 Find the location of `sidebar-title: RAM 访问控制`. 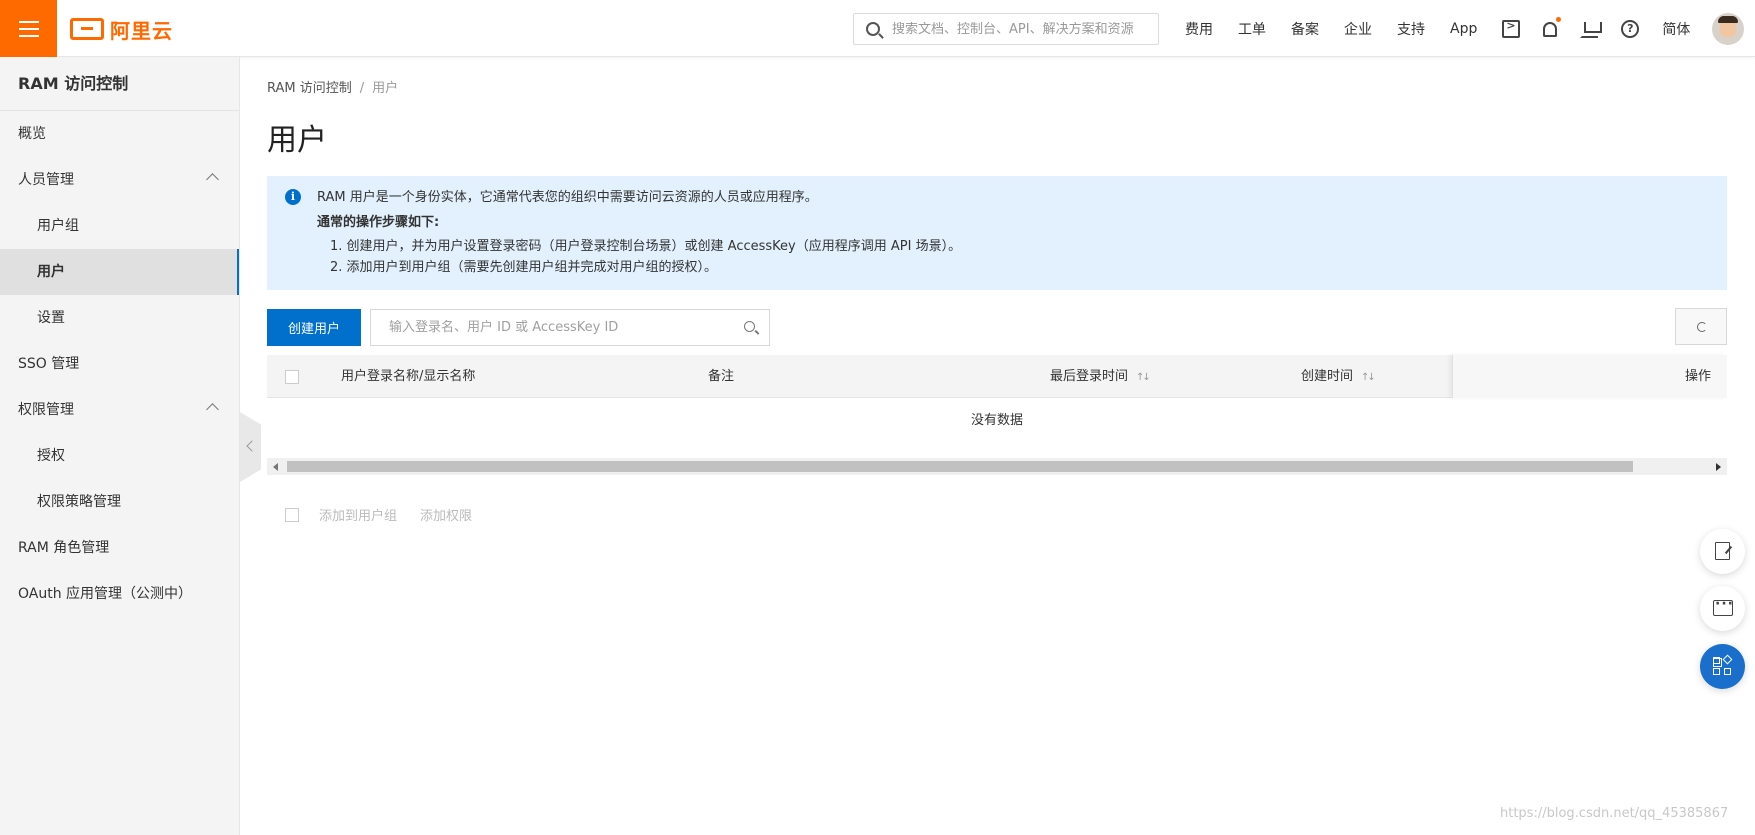

sidebar-title: RAM 访问控制 is located at coordinates (119, 84).